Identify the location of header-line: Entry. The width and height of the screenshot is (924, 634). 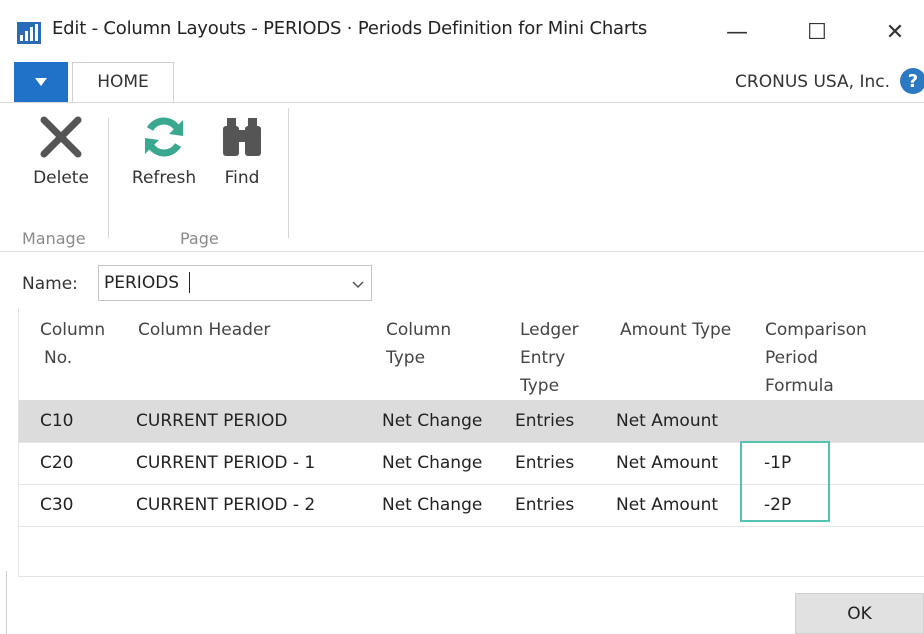
(543, 358).